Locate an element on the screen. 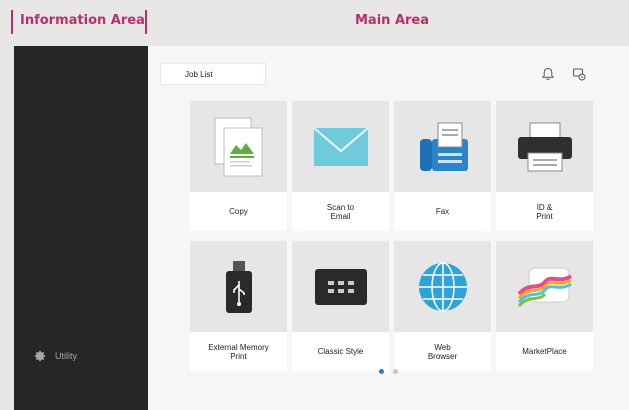 This screenshot has height=410, width=629. app-classic-style: Classic Style is located at coordinates (340, 306).